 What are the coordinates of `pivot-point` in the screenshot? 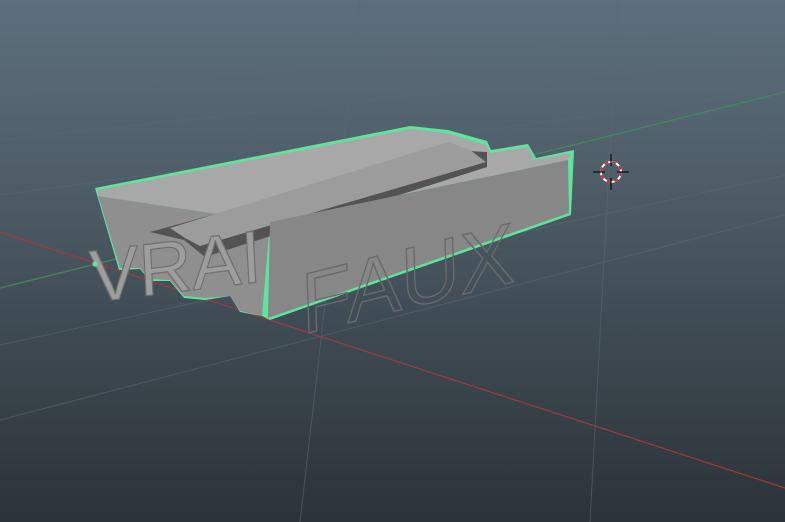 It's located at (95, 264).